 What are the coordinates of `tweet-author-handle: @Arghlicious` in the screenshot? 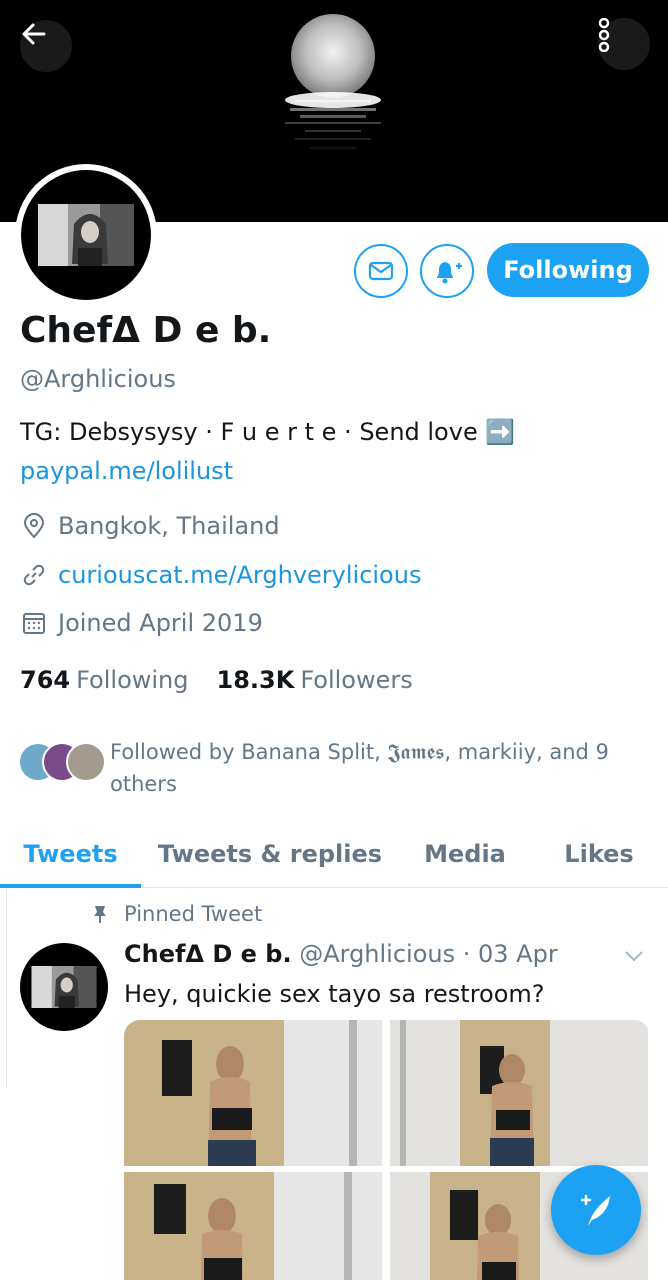 It's located at (377, 954).